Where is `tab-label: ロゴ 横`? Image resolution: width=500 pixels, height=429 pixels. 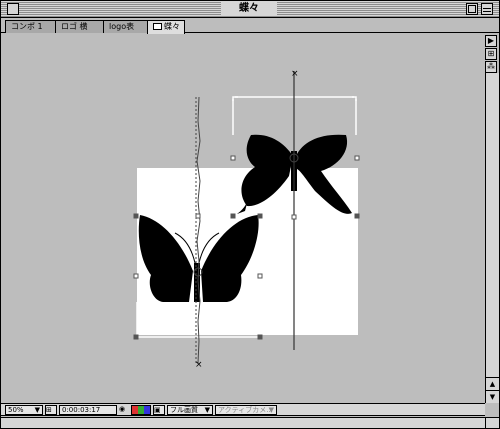 tab-label: ロゴ 横 is located at coordinates (74, 26).